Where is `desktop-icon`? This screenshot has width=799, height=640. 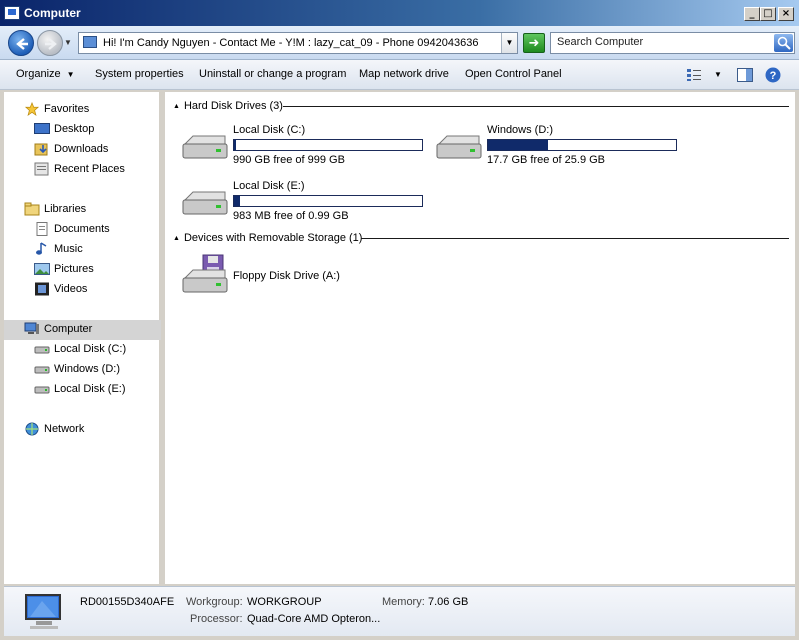 desktop-icon is located at coordinates (42, 128).